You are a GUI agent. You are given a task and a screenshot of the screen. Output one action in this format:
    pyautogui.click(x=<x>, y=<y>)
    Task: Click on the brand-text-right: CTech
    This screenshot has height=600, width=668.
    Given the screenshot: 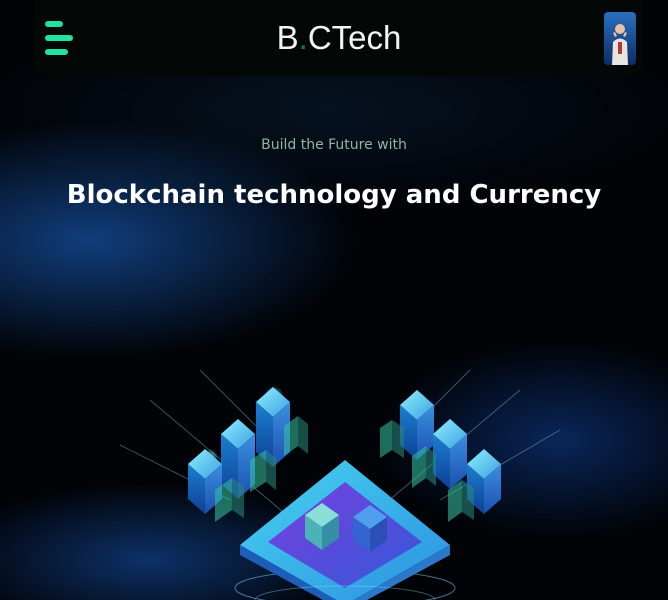 What is the action you would take?
    pyautogui.click(x=354, y=37)
    